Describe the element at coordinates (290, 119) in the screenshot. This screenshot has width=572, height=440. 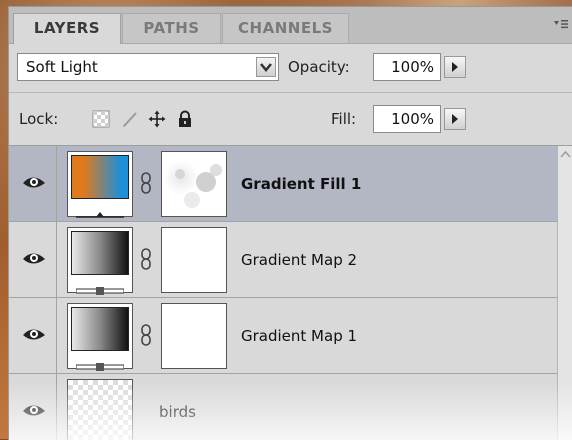
I see `lock-row: Lock: Fill: 100%` at that location.